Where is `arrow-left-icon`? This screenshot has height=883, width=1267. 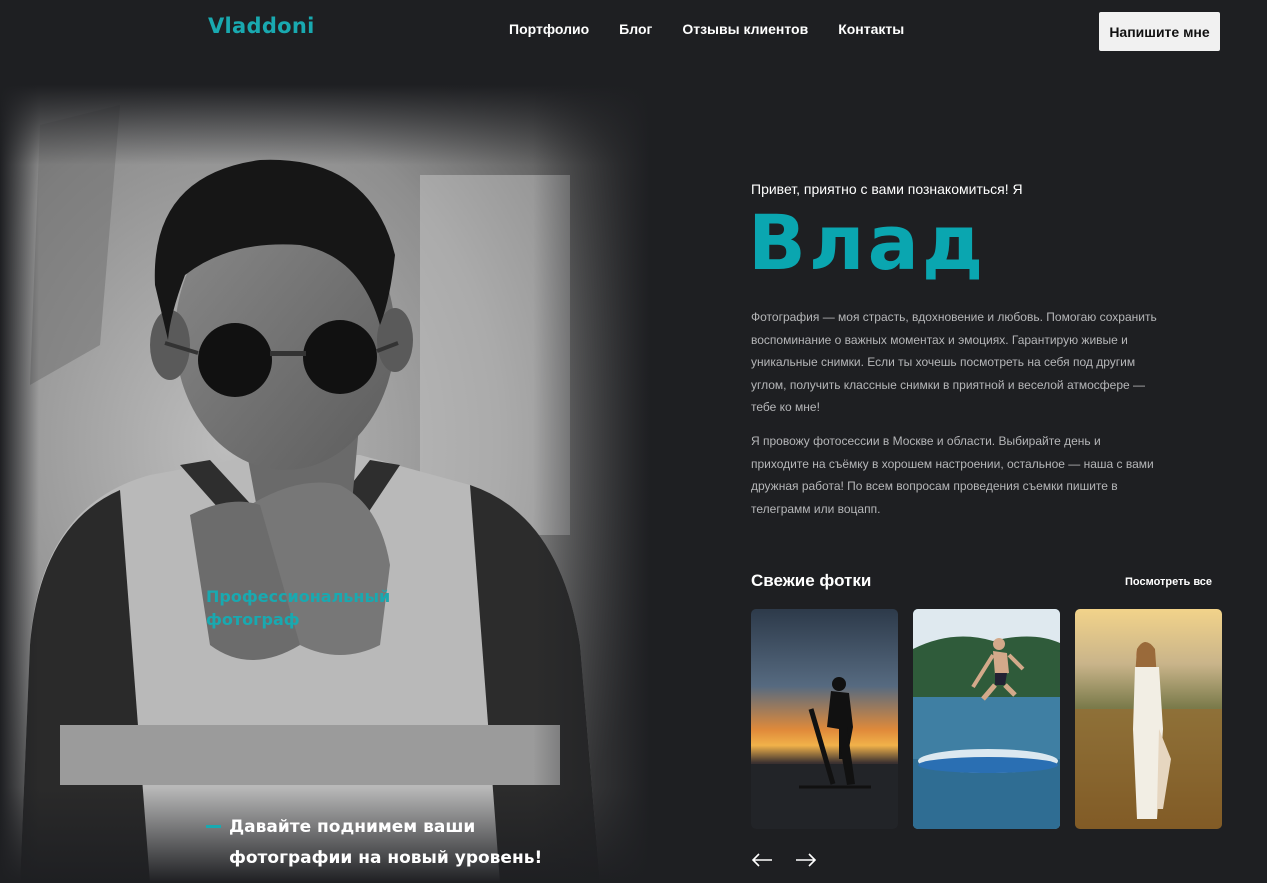 arrow-left-icon is located at coordinates (762, 860).